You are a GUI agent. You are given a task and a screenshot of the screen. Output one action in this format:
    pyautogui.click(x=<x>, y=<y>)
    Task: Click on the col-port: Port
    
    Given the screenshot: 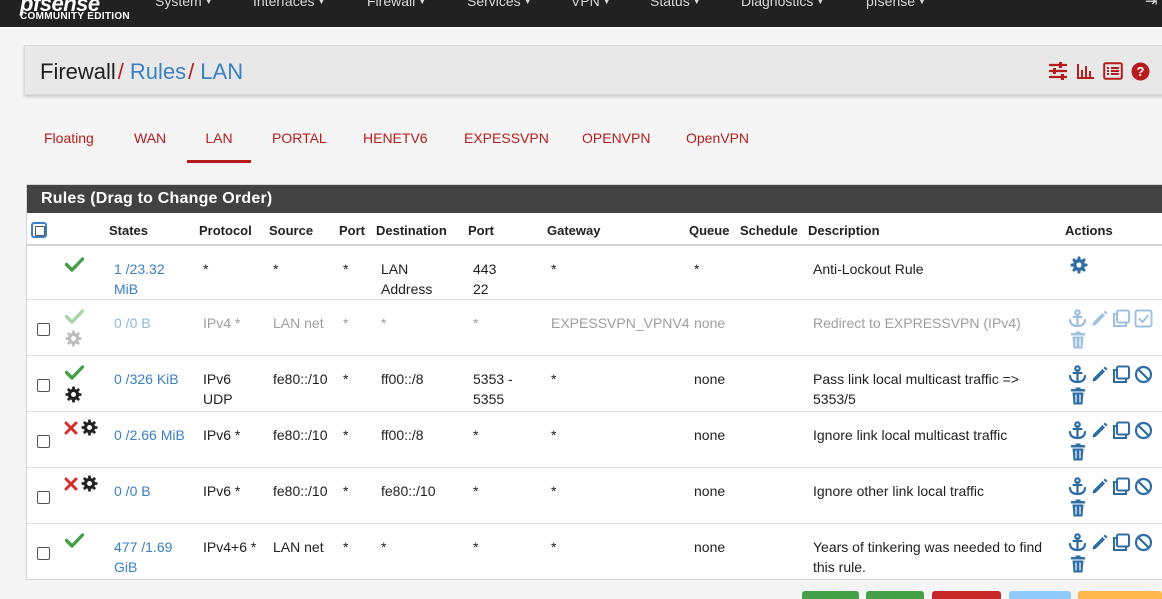 What is the action you would take?
    pyautogui.click(x=352, y=230)
    